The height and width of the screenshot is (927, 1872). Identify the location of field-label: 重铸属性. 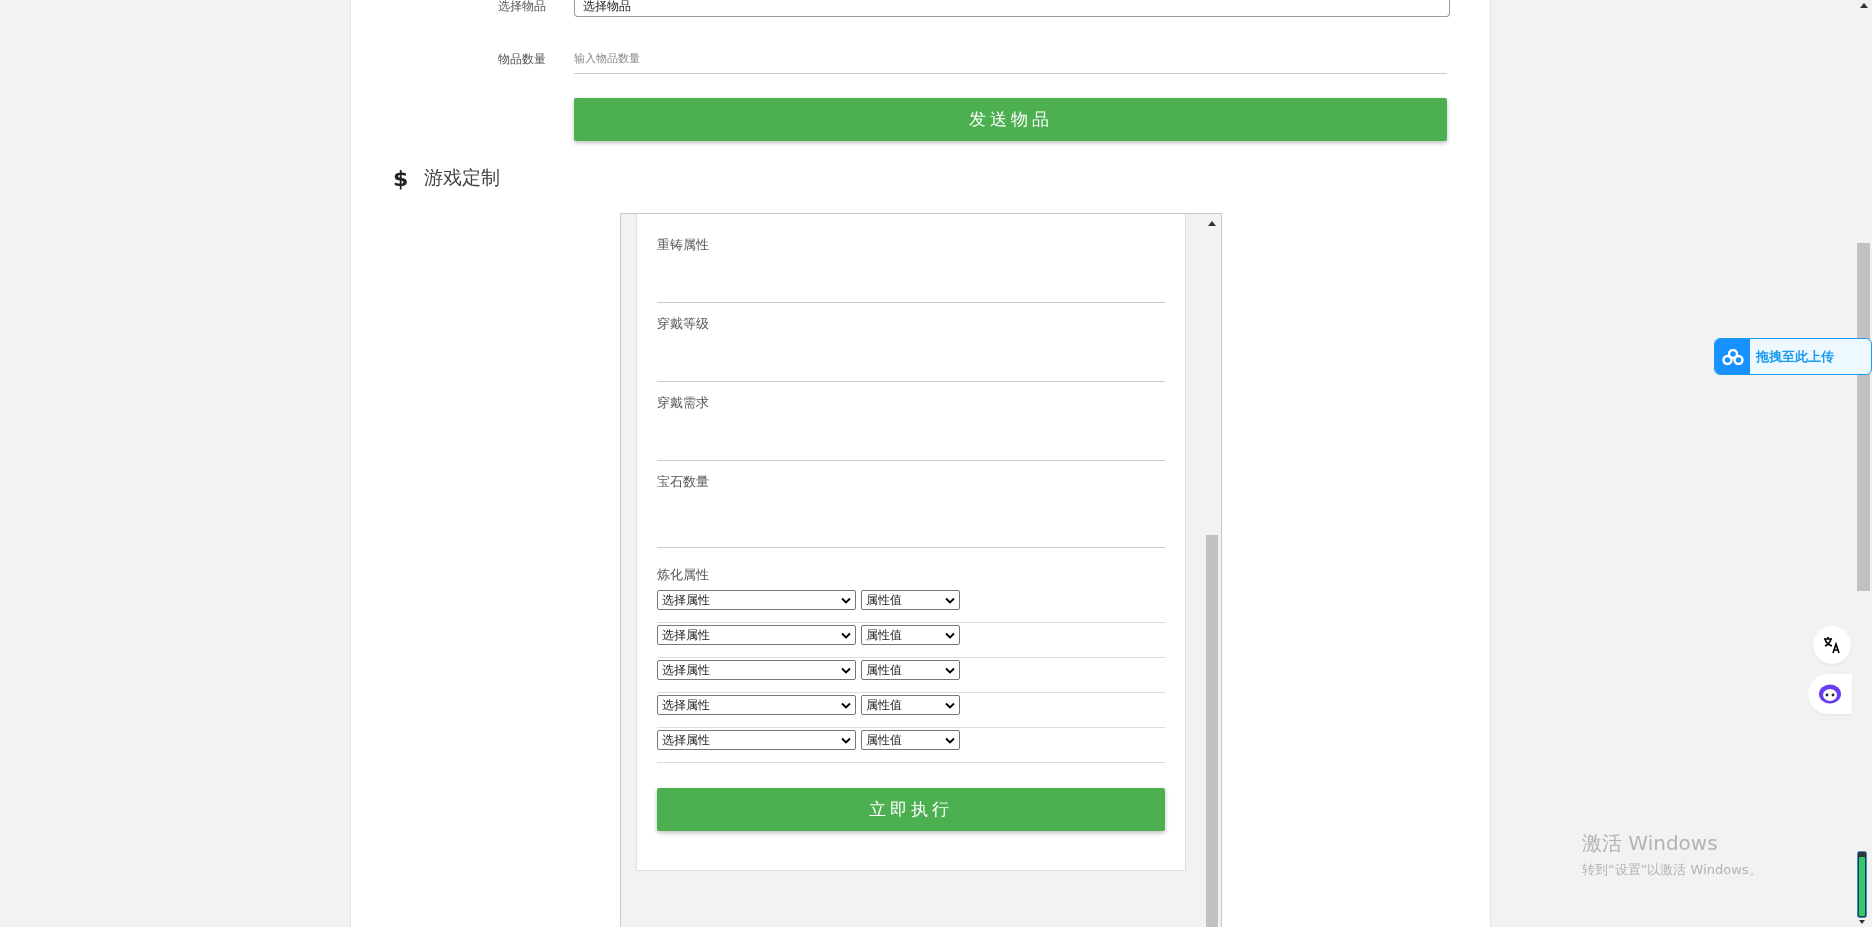
(683, 245).